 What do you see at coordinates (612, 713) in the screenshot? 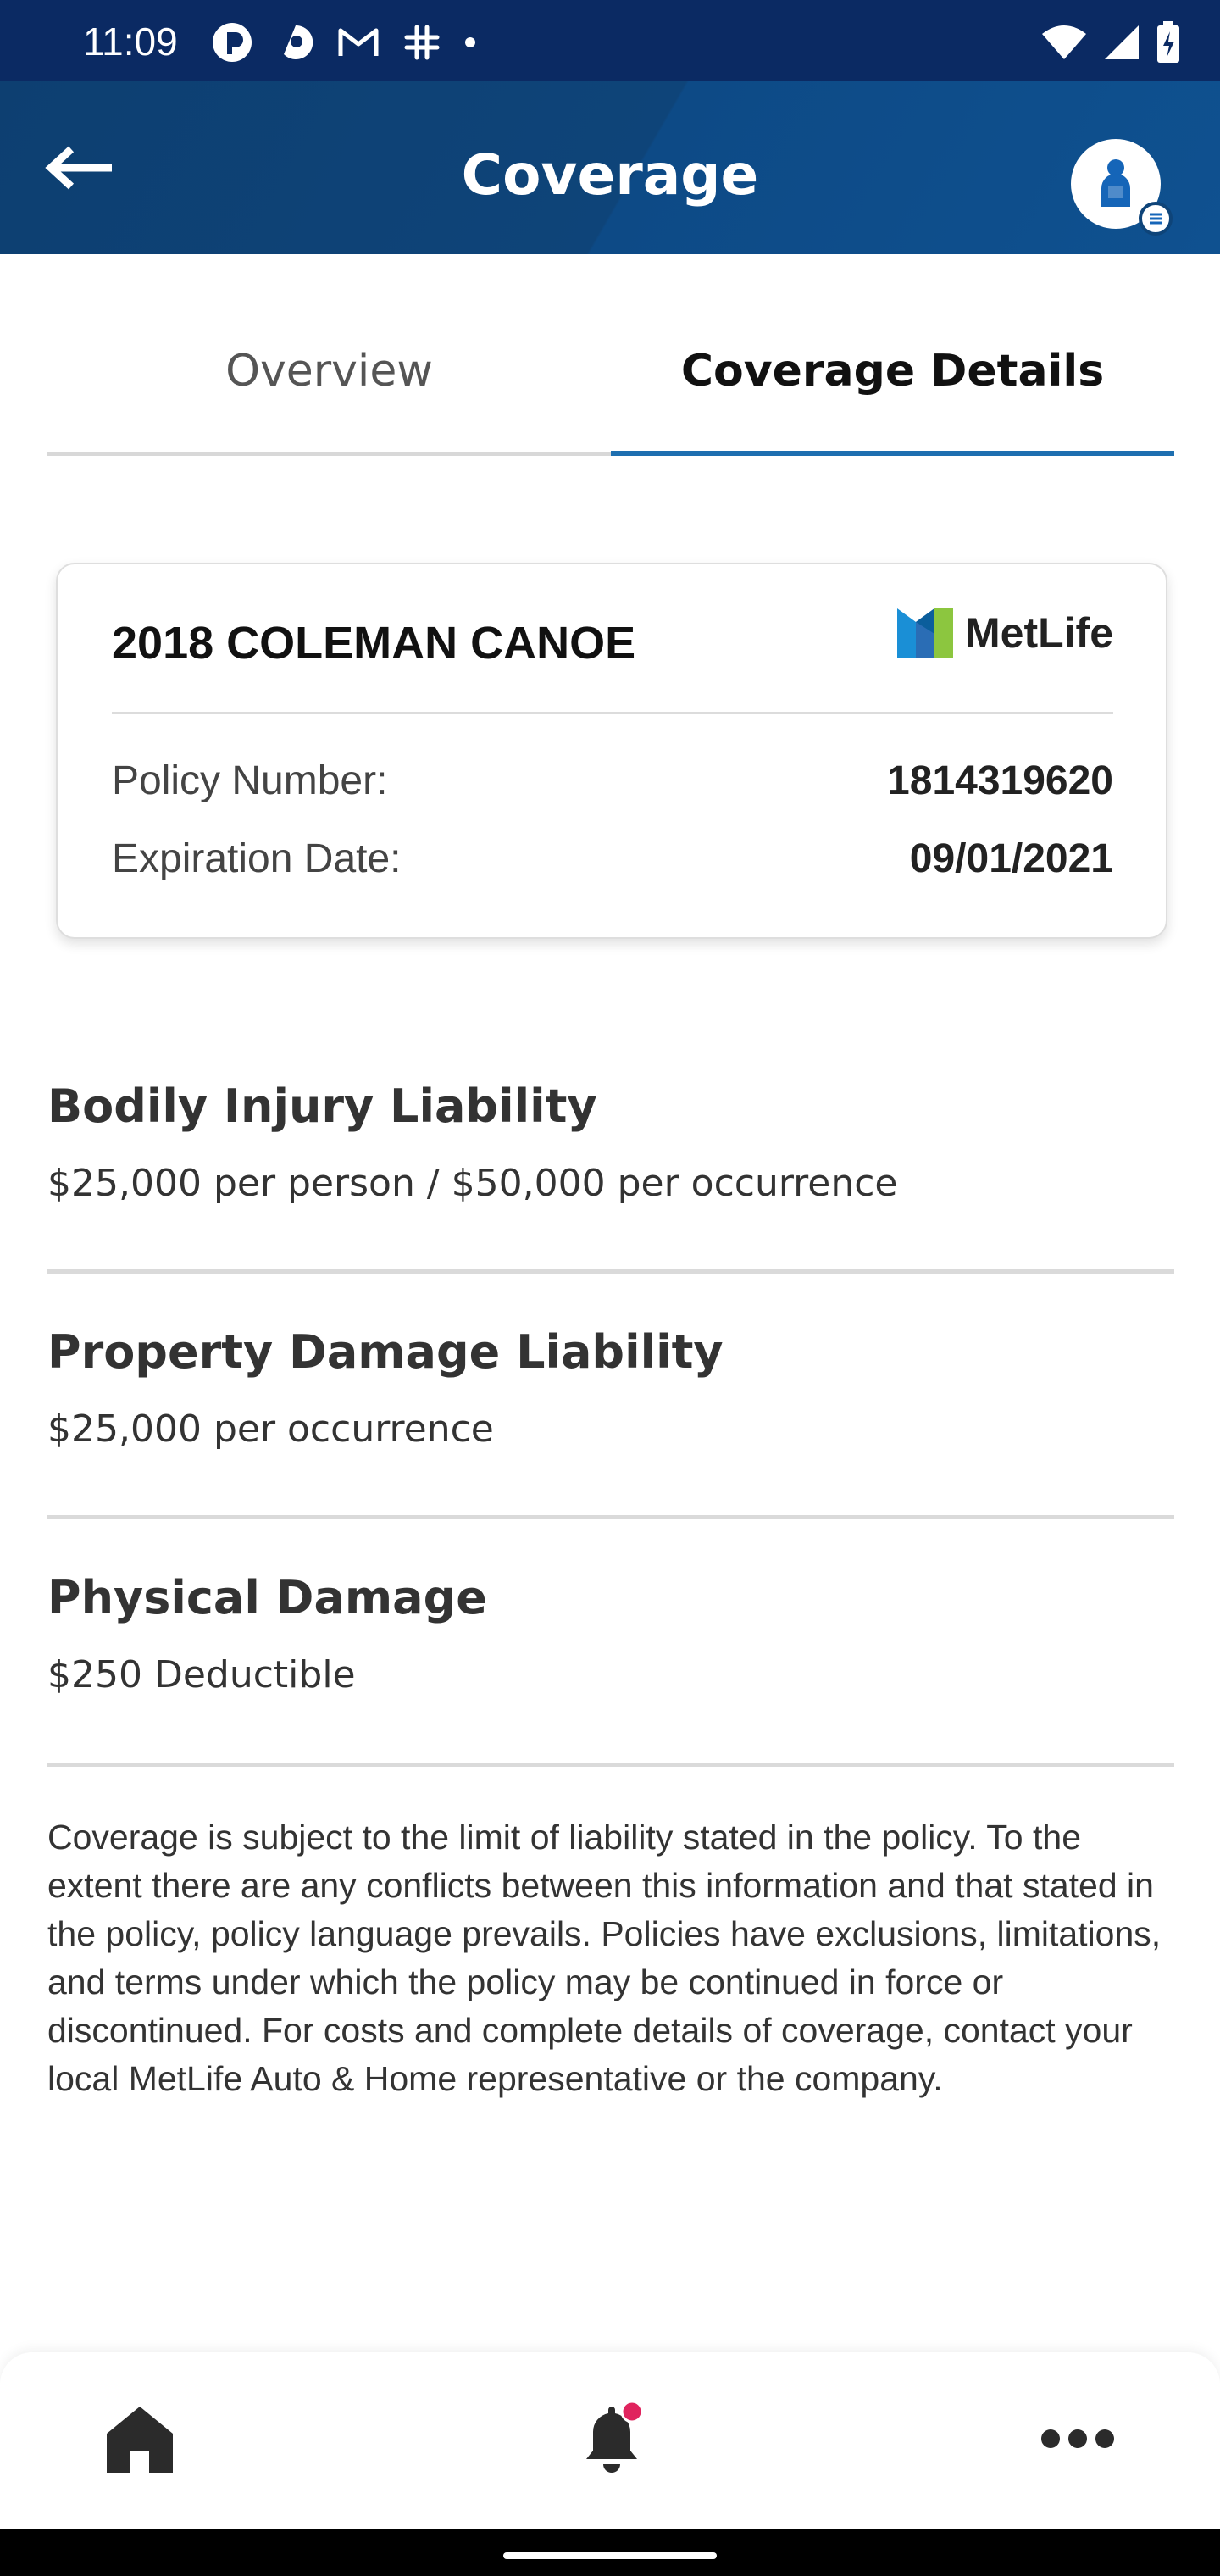
I see `card-divider` at bounding box center [612, 713].